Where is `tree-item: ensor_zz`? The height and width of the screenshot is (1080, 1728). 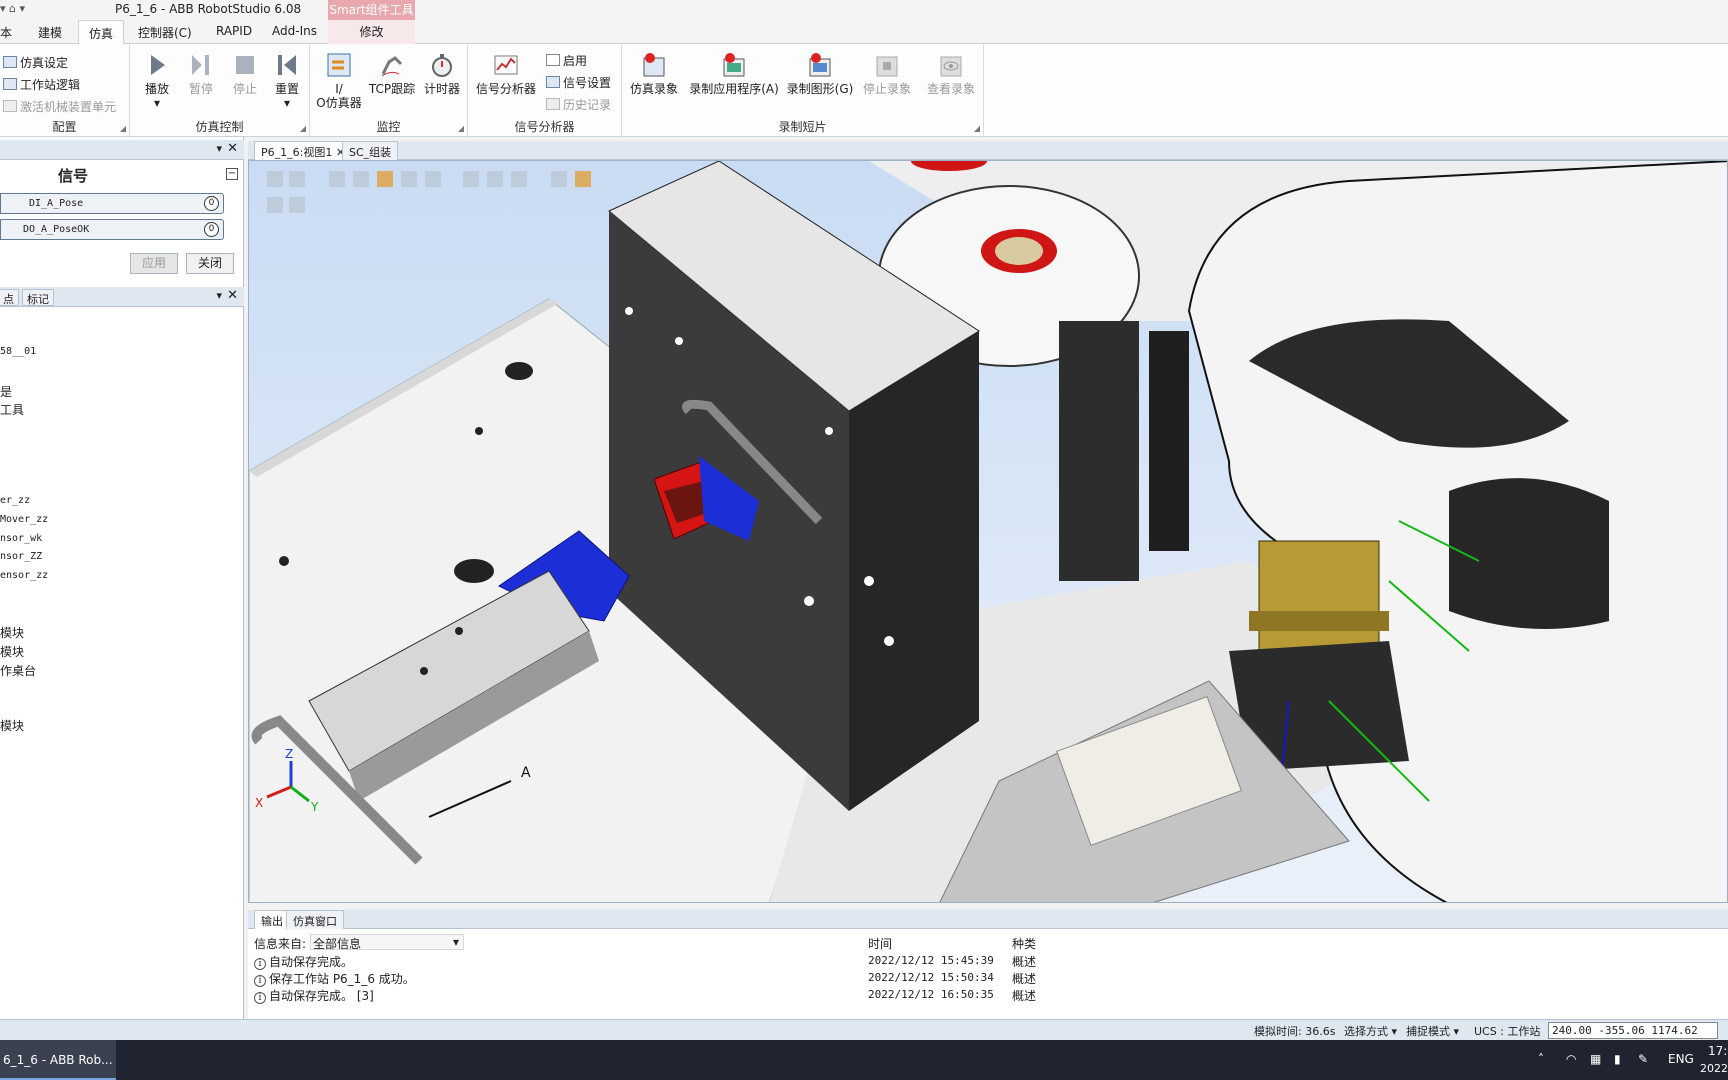 tree-item: ensor_zz is located at coordinates (24, 575).